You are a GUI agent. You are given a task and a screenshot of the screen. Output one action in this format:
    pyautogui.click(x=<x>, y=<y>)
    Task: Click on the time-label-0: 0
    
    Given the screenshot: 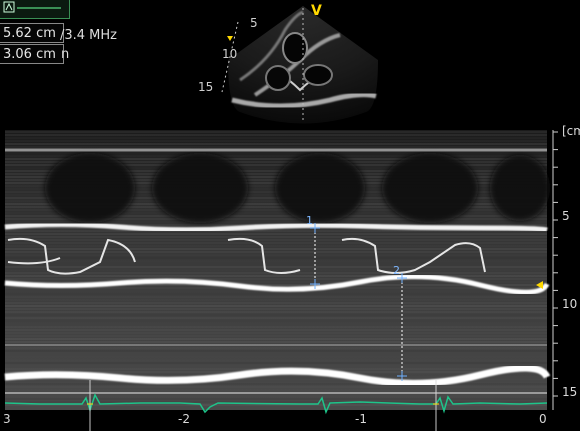 What is the action you would take?
    pyautogui.click(x=543, y=419)
    